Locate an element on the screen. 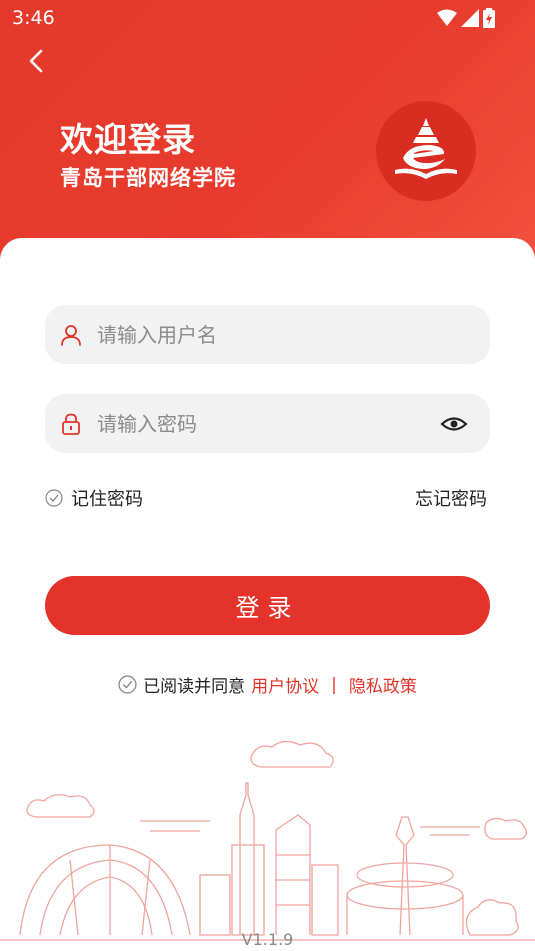 Image resolution: width=535 pixels, height=951 pixels. lock-icon is located at coordinates (71, 424).